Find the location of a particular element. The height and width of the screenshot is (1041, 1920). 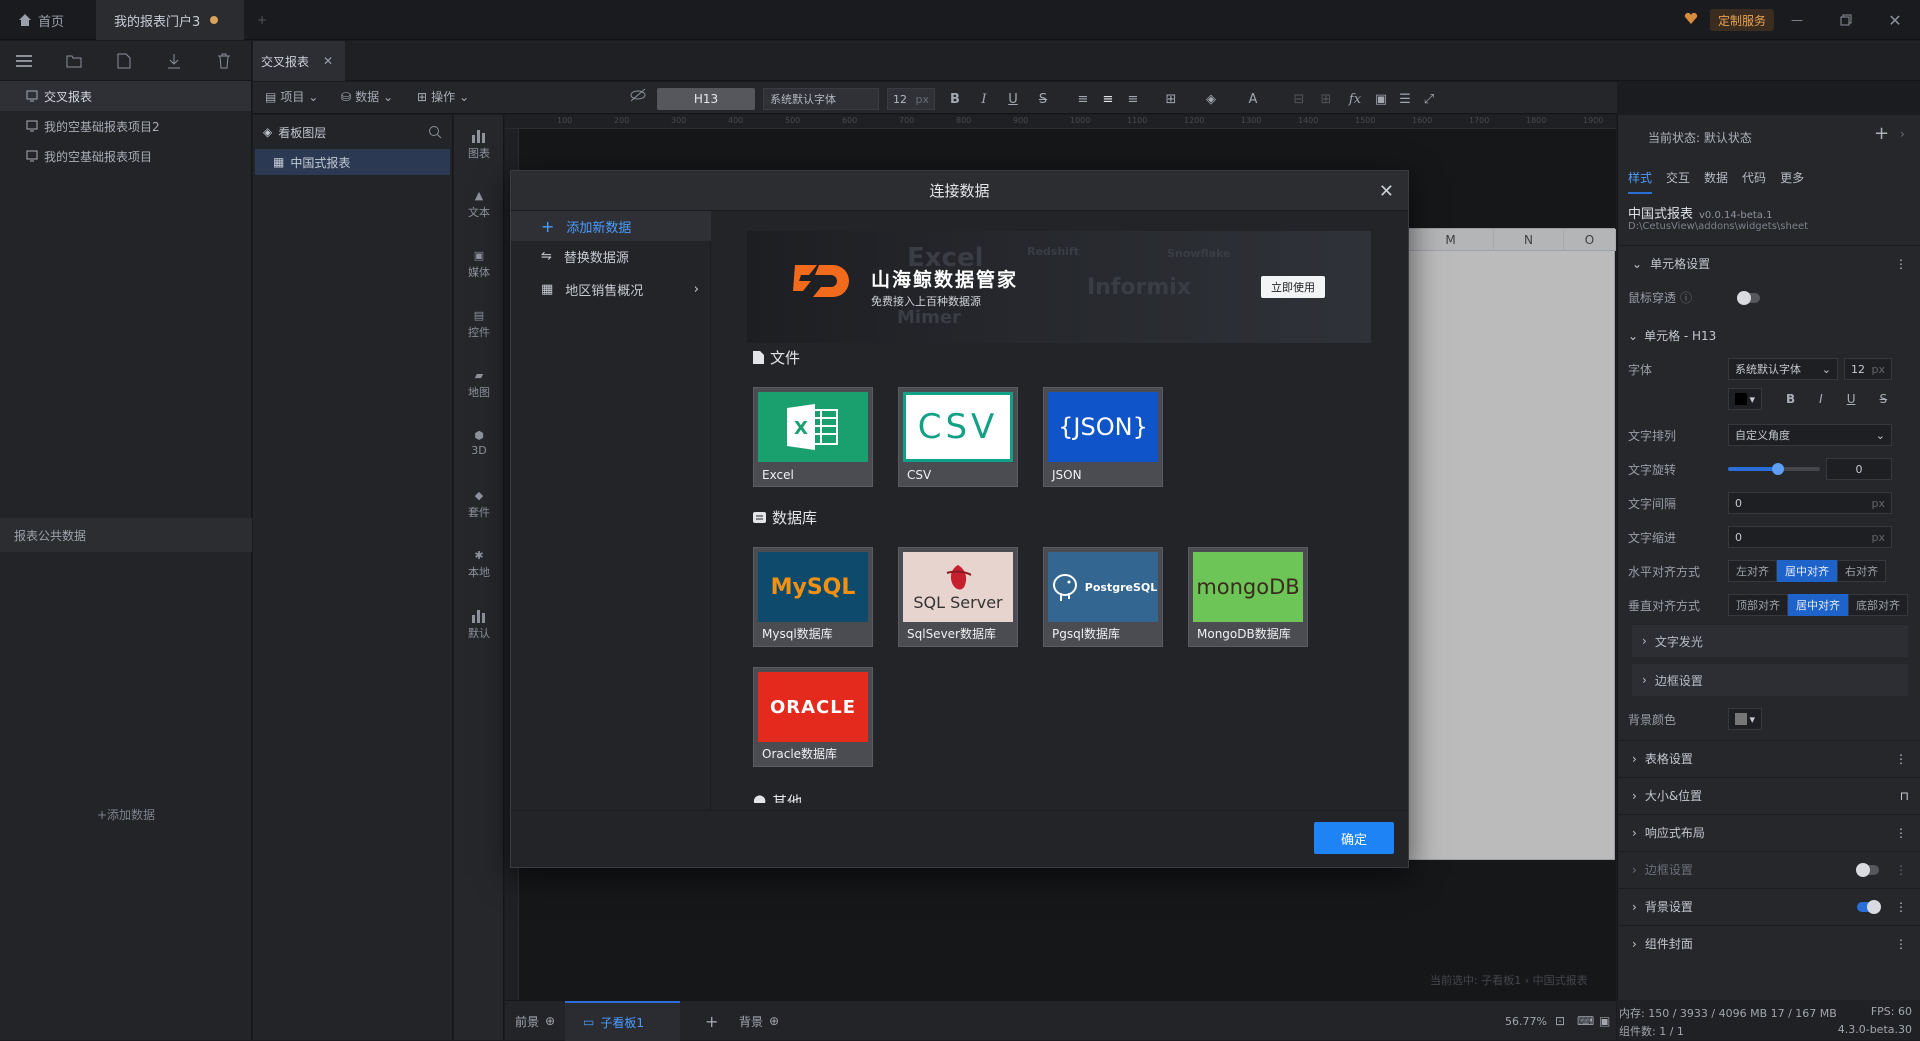

font-color-picker: ▾ is located at coordinates (1745, 399).